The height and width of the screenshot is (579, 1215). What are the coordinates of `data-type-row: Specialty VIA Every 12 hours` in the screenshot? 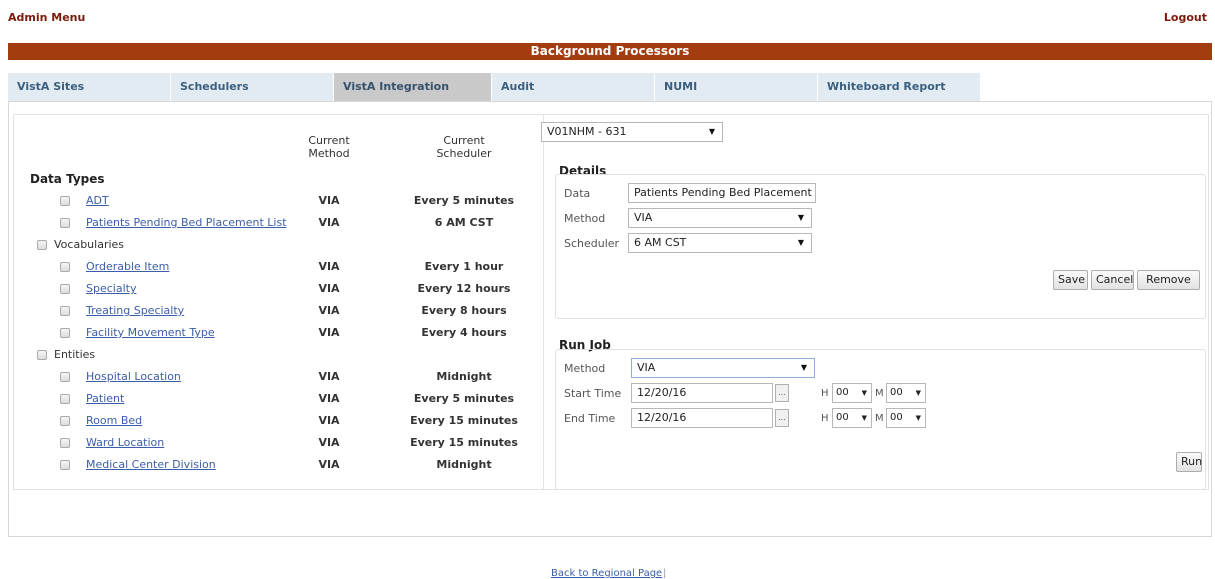 It's located at (274, 289).